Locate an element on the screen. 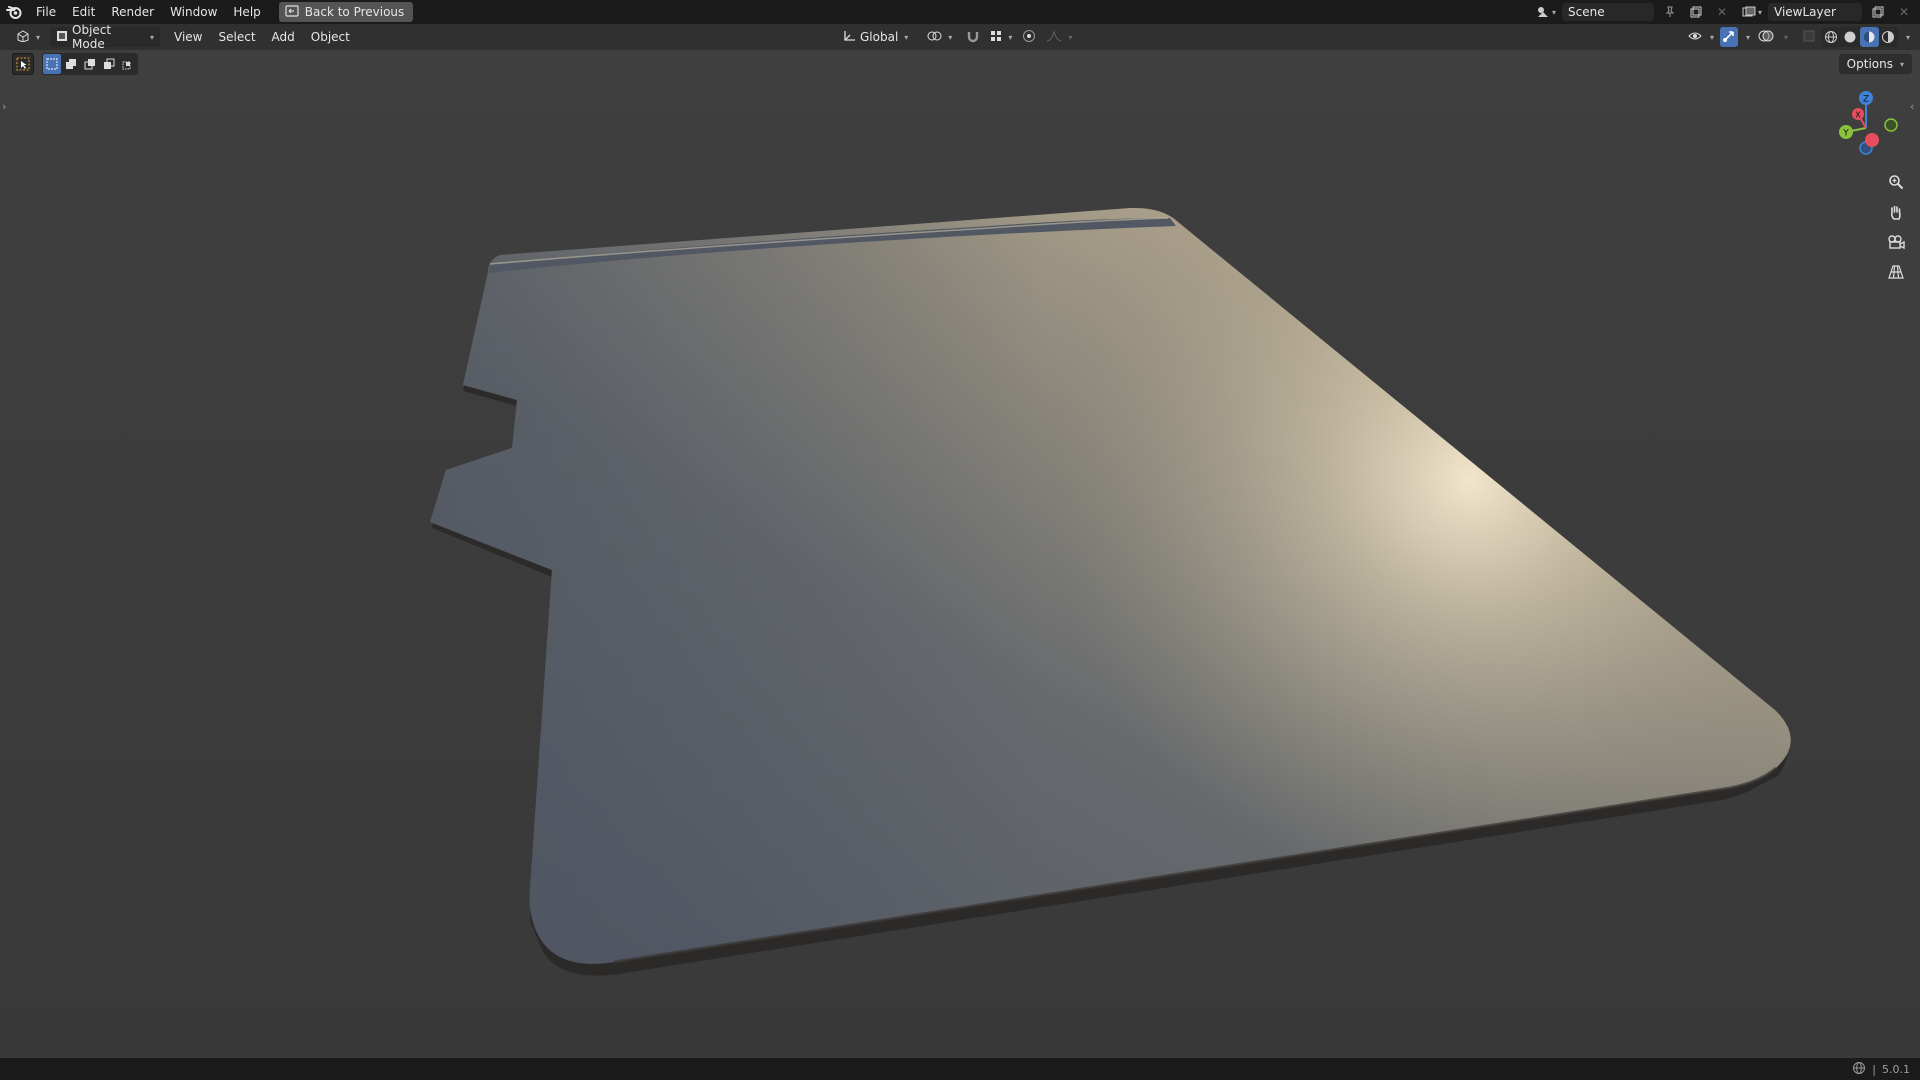 This screenshot has width=1920, height=1080. new-view-layer-icon is located at coordinates (1878, 12).